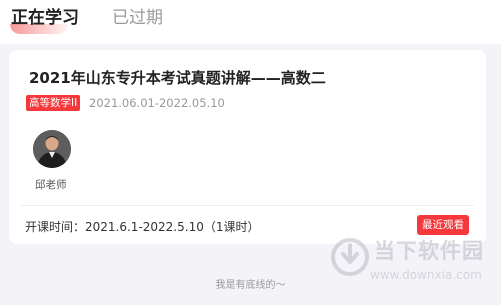  What do you see at coordinates (137, 18) in the screenshot?
I see `tab-expired: 已过期` at bounding box center [137, 18].